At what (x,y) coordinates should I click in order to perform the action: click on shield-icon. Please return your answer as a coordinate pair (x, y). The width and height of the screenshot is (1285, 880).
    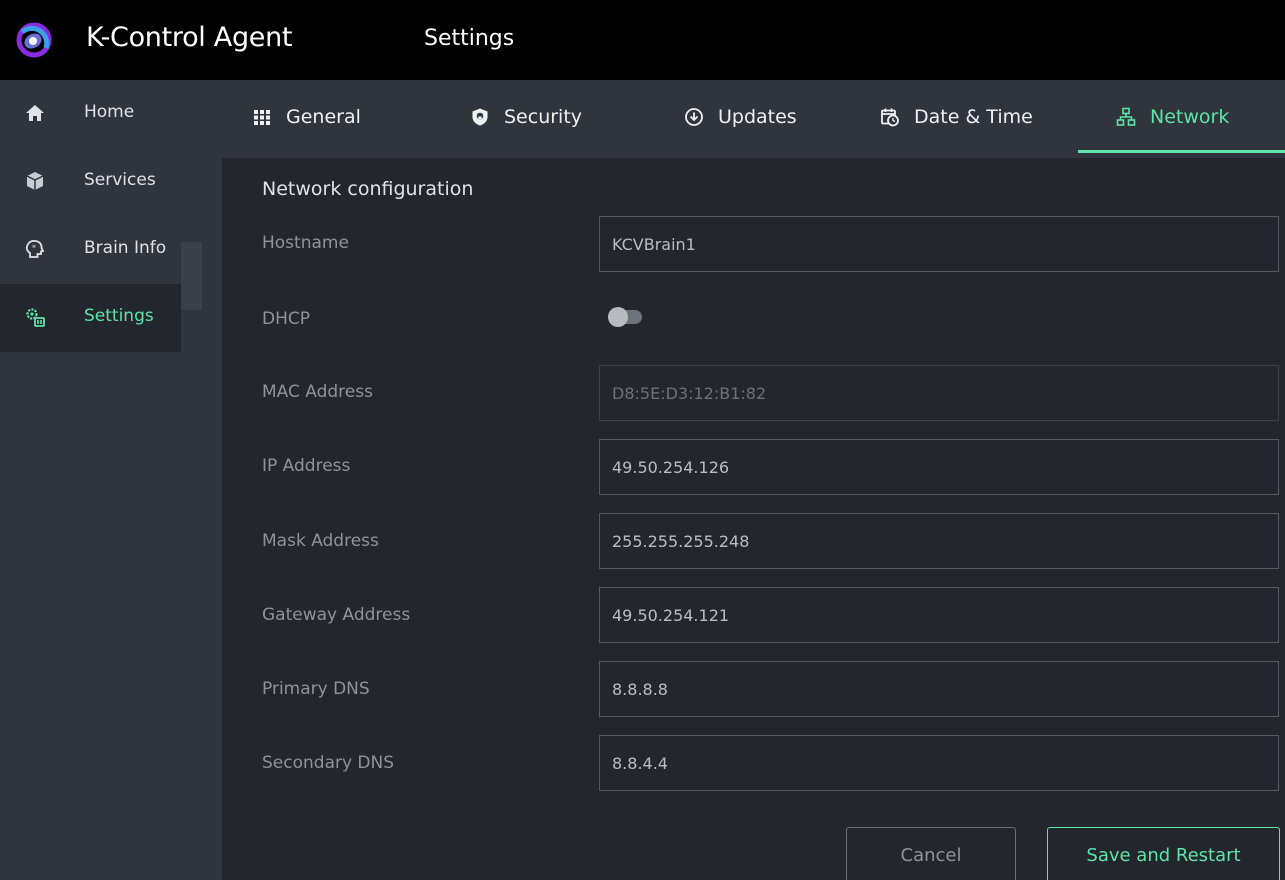
    Looking at the image, I should click on (480, 116).